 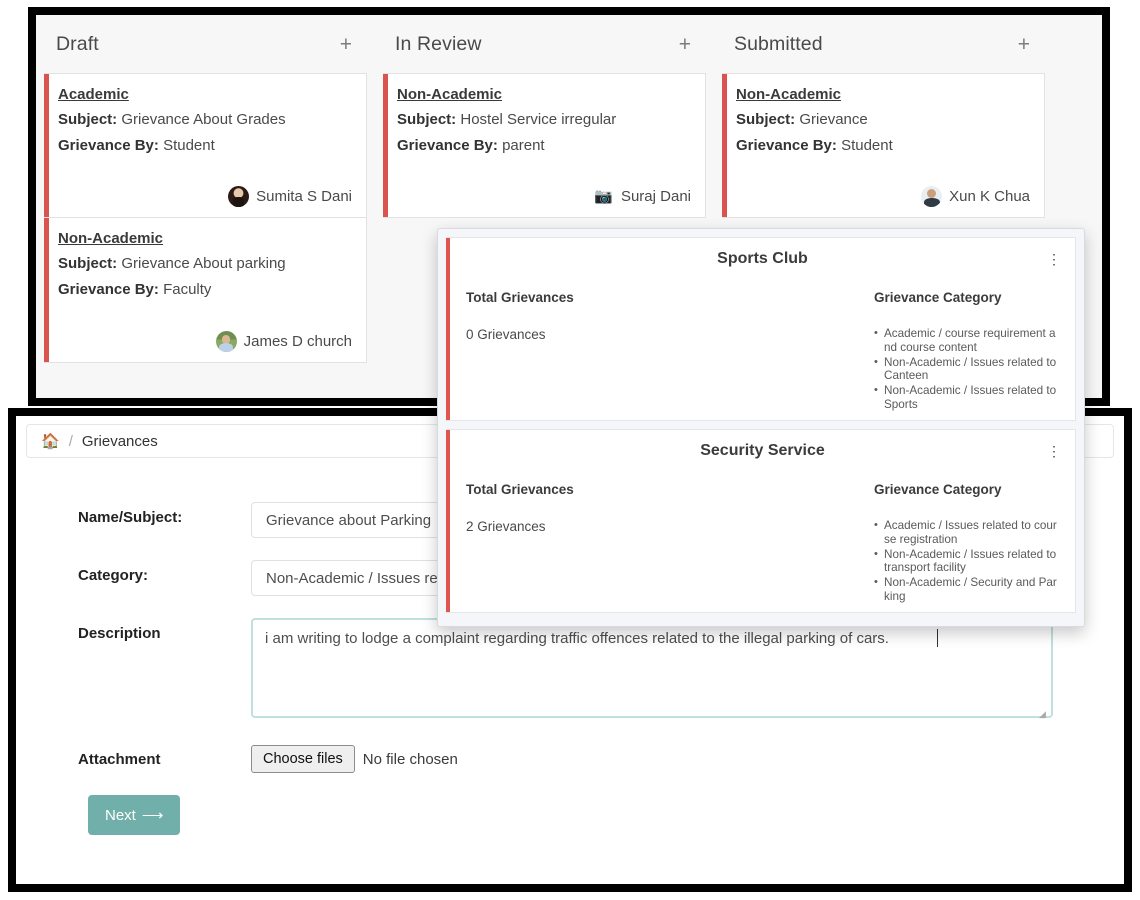 I want to click on total-grievances-value: 0 Grievances, so click(x=506, y=334).